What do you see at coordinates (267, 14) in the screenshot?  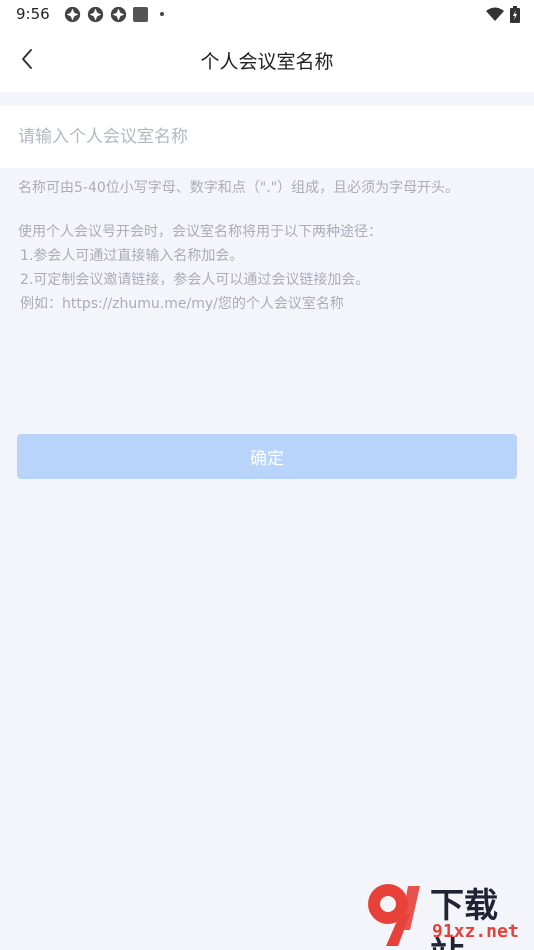 I see `status-bar: 9:56` at bounding box center [267, 14].